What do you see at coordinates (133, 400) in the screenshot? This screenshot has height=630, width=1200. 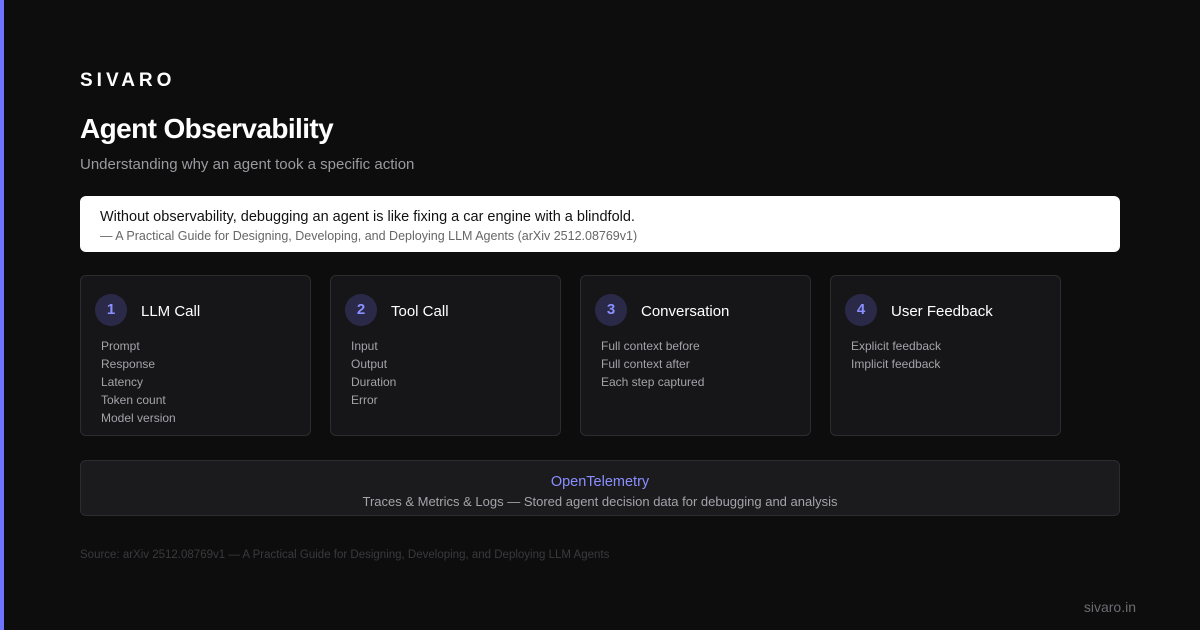 I see `card-item: Token count` at bounding box center [133, 400].